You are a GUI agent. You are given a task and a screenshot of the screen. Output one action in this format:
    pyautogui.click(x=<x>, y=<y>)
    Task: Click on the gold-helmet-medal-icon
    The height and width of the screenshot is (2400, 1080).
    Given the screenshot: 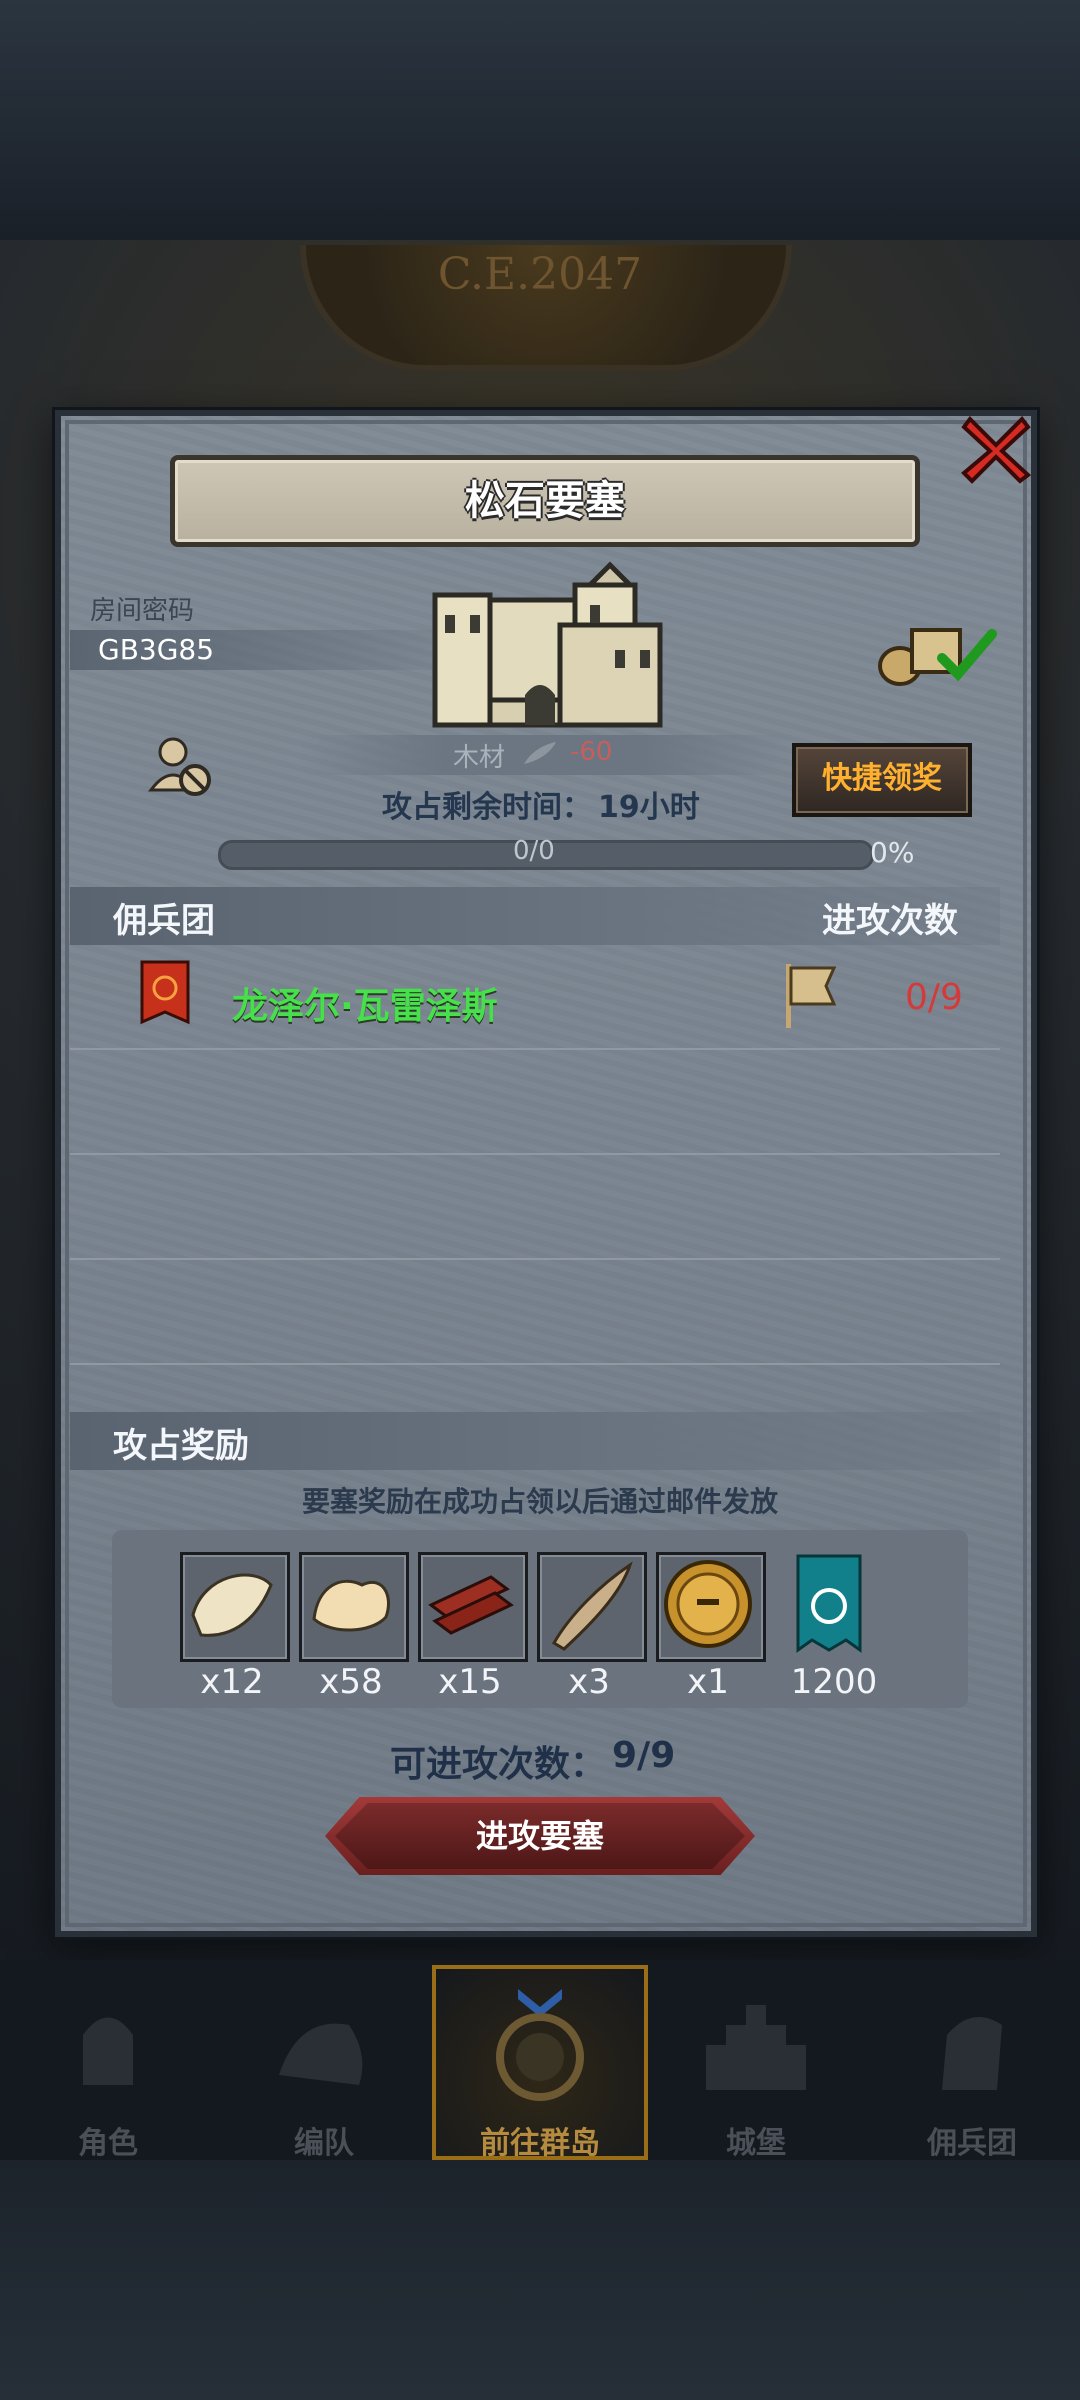 What is the action you would take?
    pyautogui.click(x=708, y=1604)
    